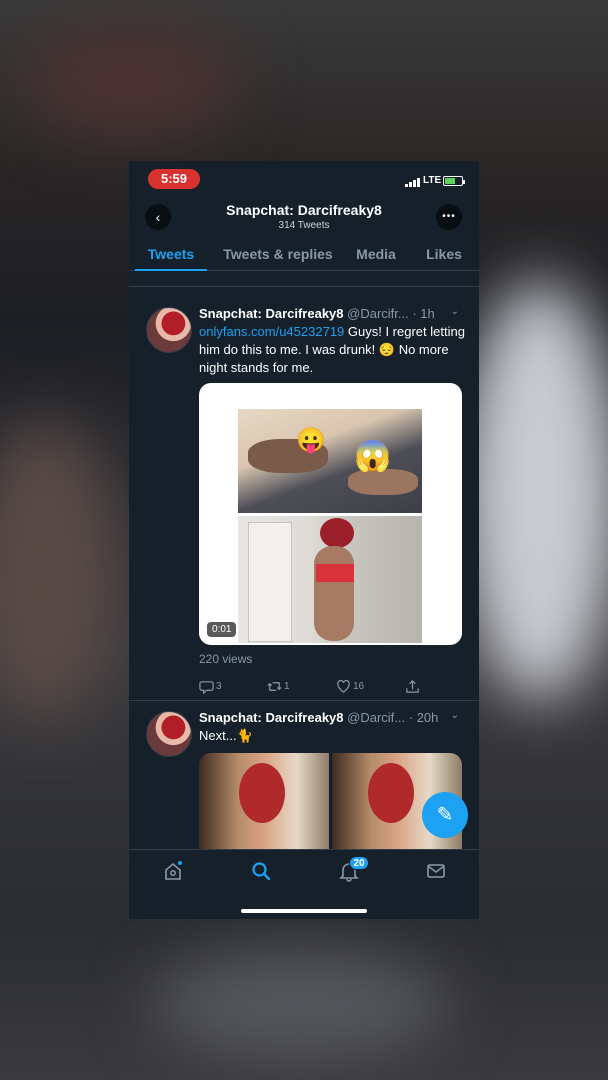 The height and width of the screenshot is (1080, 608). I want to click on status-bar: 5:59 LTE, so click(304, 179).